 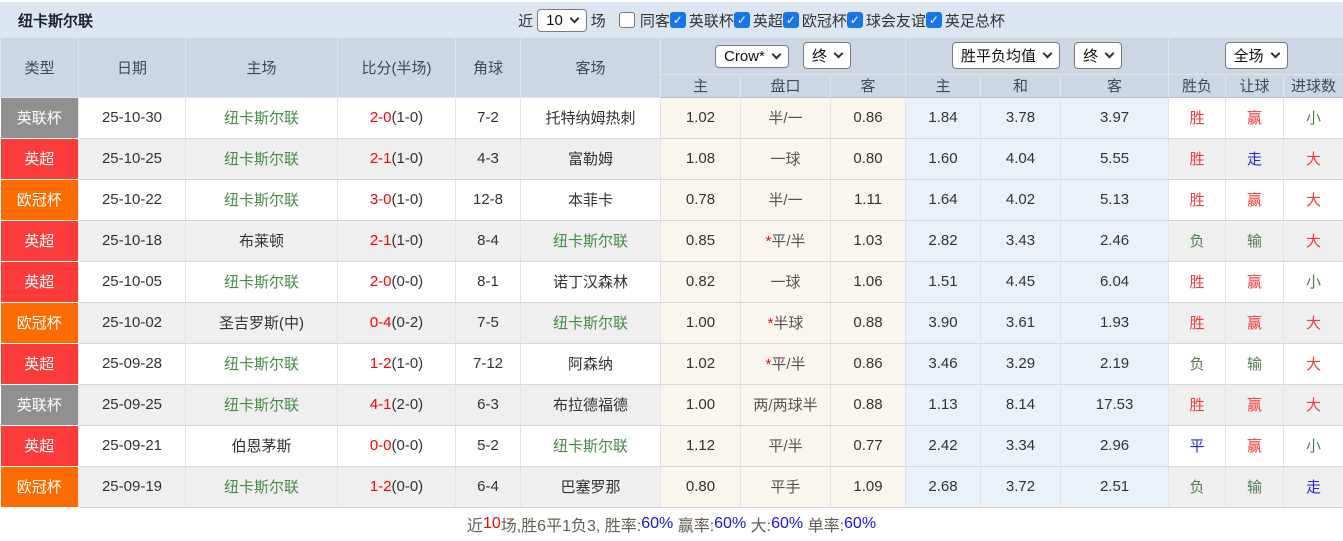 What do you see at coordinates (827, 56) in the screenshot?
I see `handicap-time-select: 终` at bounding box center [827, 56].